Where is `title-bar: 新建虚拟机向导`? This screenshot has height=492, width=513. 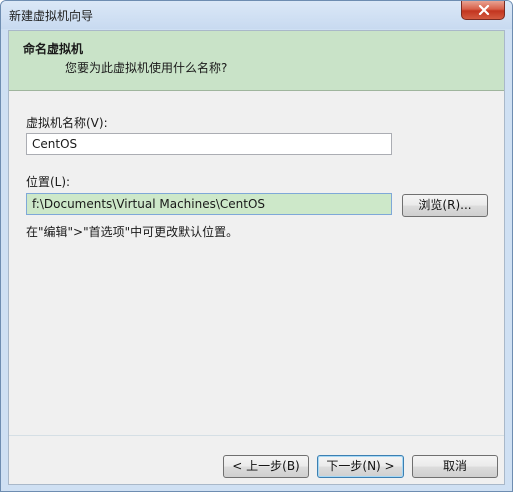
title-bar: 新建虚拟机向导 is located at coordinates (256, 15).